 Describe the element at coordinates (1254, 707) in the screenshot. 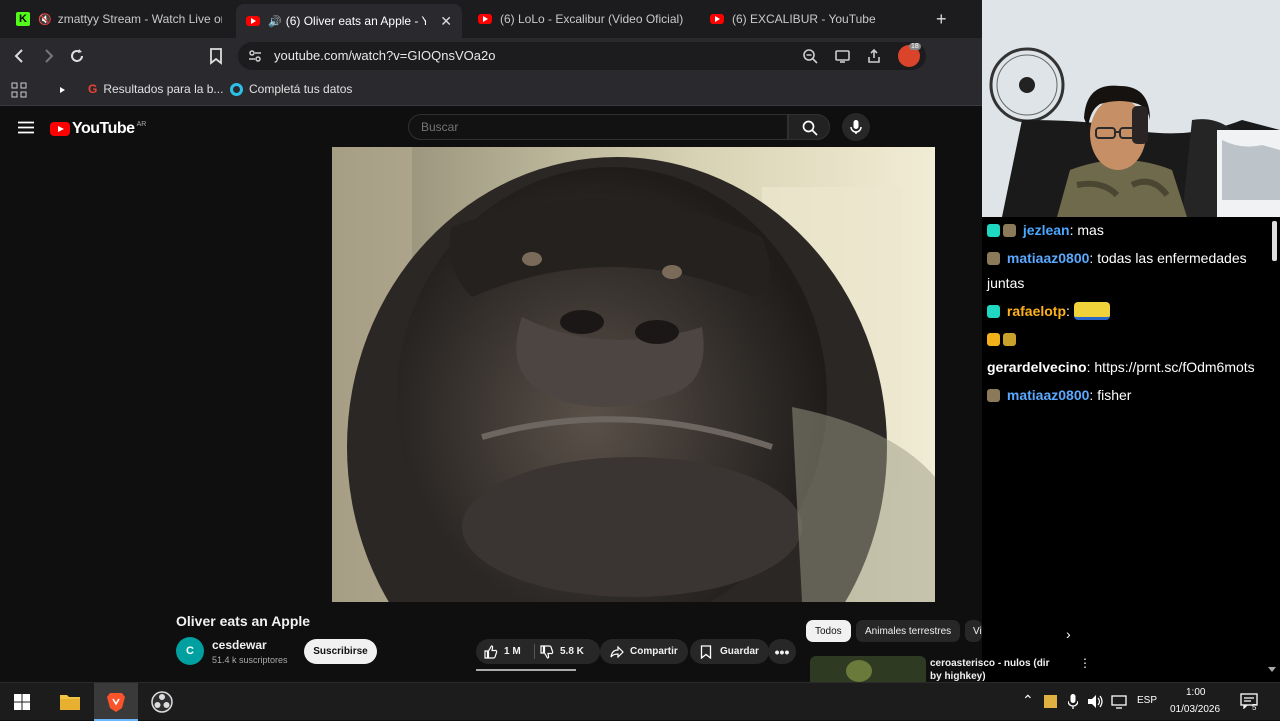

I see `notifications-count: 5` at that location.